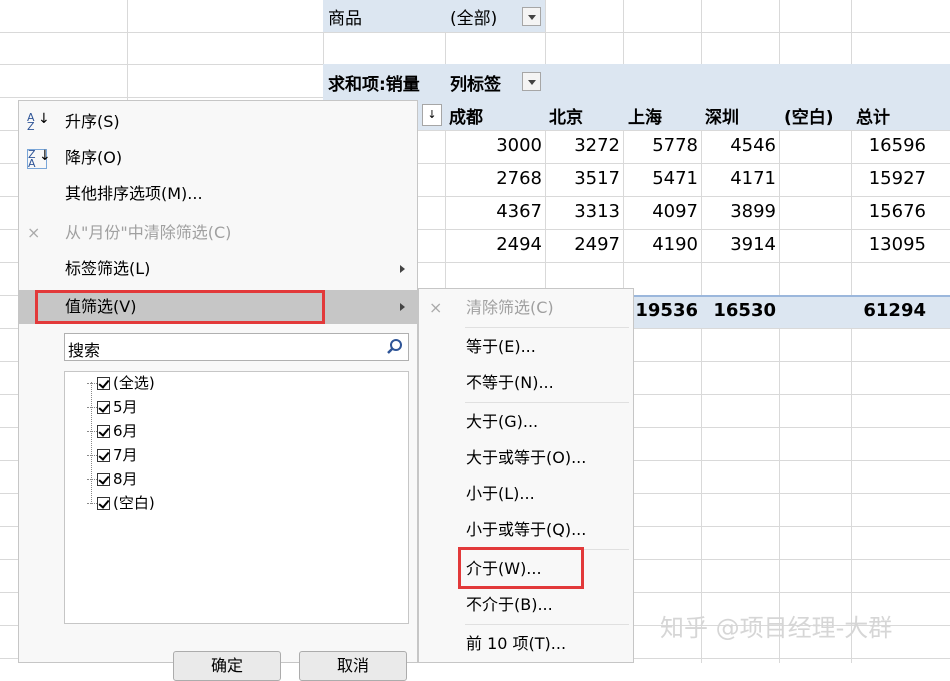 This screenshot has height=681, width=950. Describe the element at coordinates (894, 310) in the screenshot. I see `grand-total-cell: 61294` at that location.